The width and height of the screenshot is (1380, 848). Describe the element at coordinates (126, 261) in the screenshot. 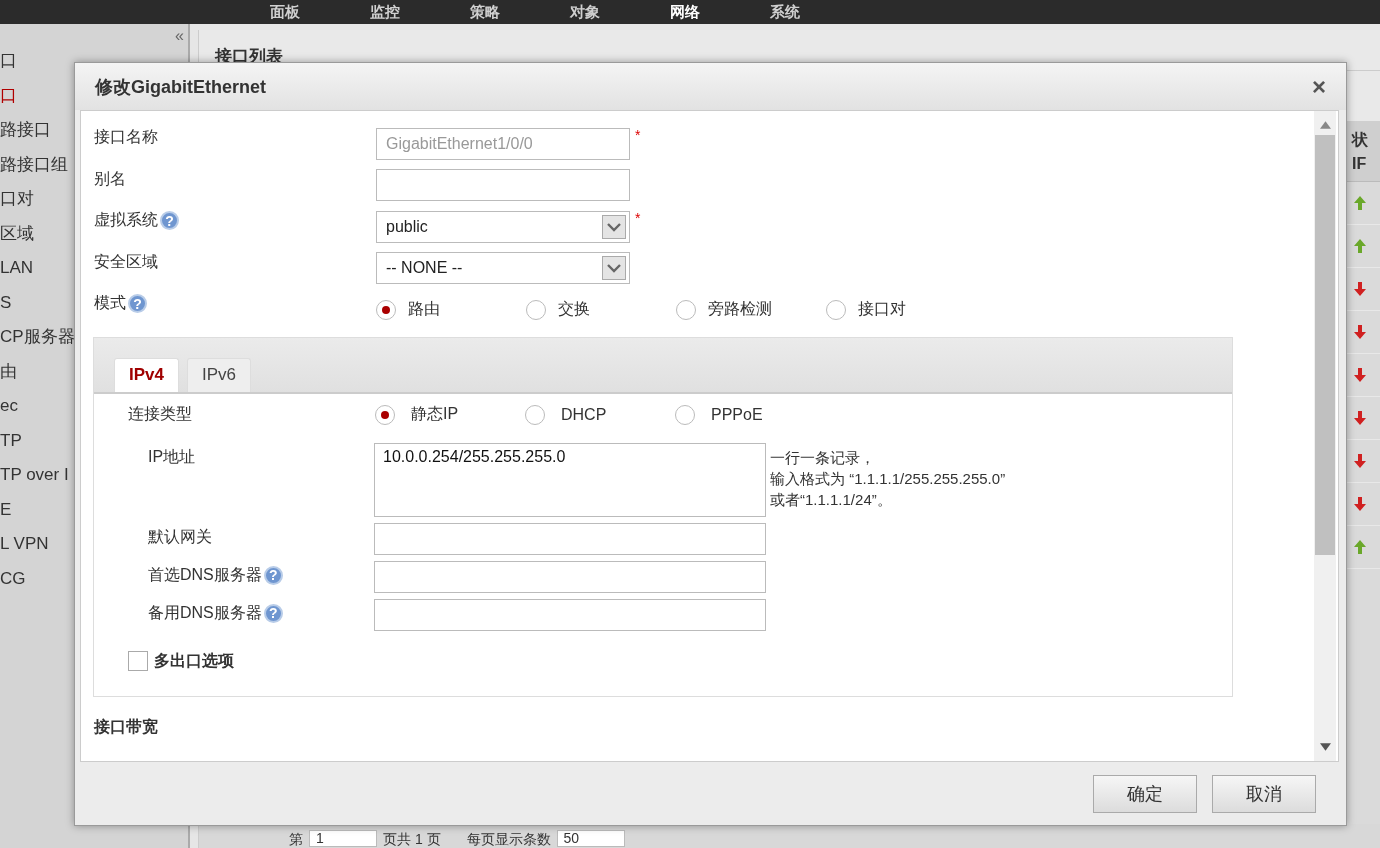

I see `field-label: 安全区域` at that location.